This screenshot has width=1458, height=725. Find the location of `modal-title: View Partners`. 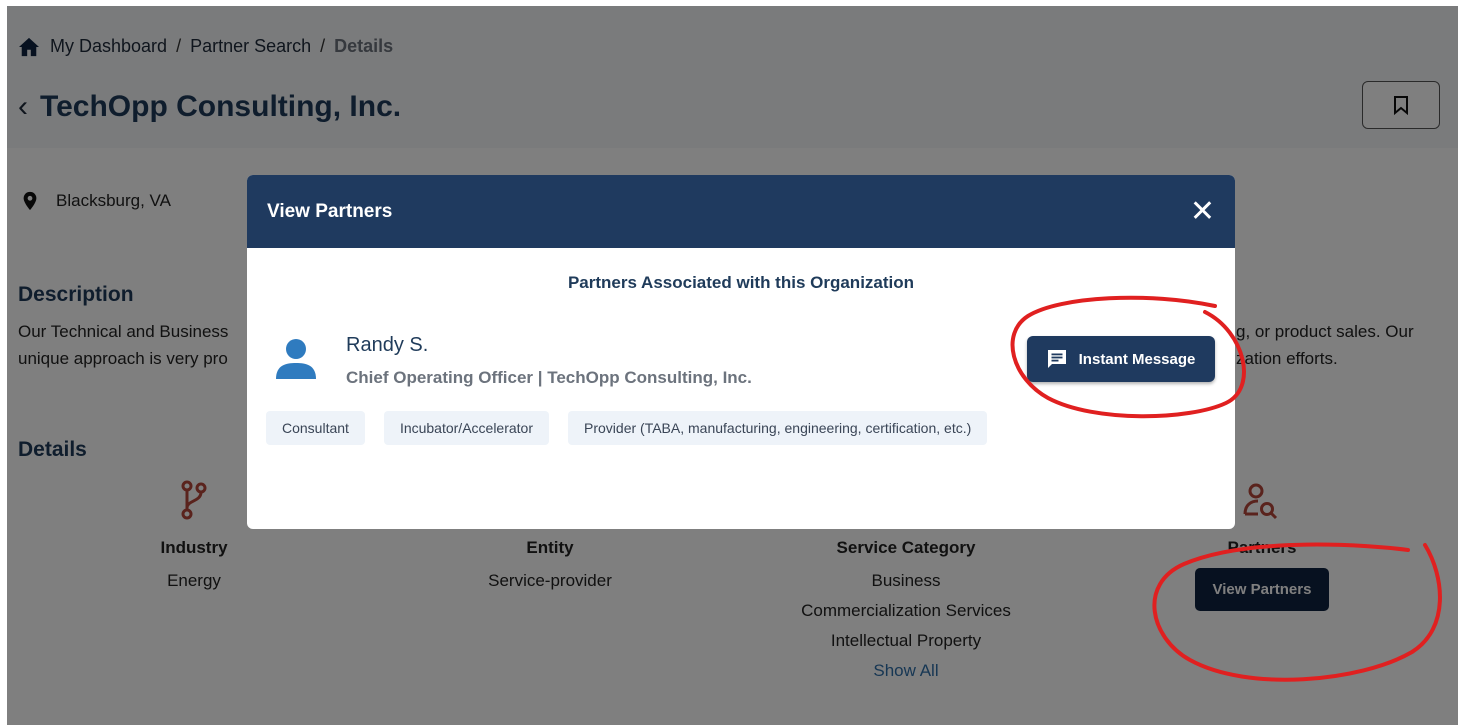

modal-title: View Partners is located at coordinates (330, 211).